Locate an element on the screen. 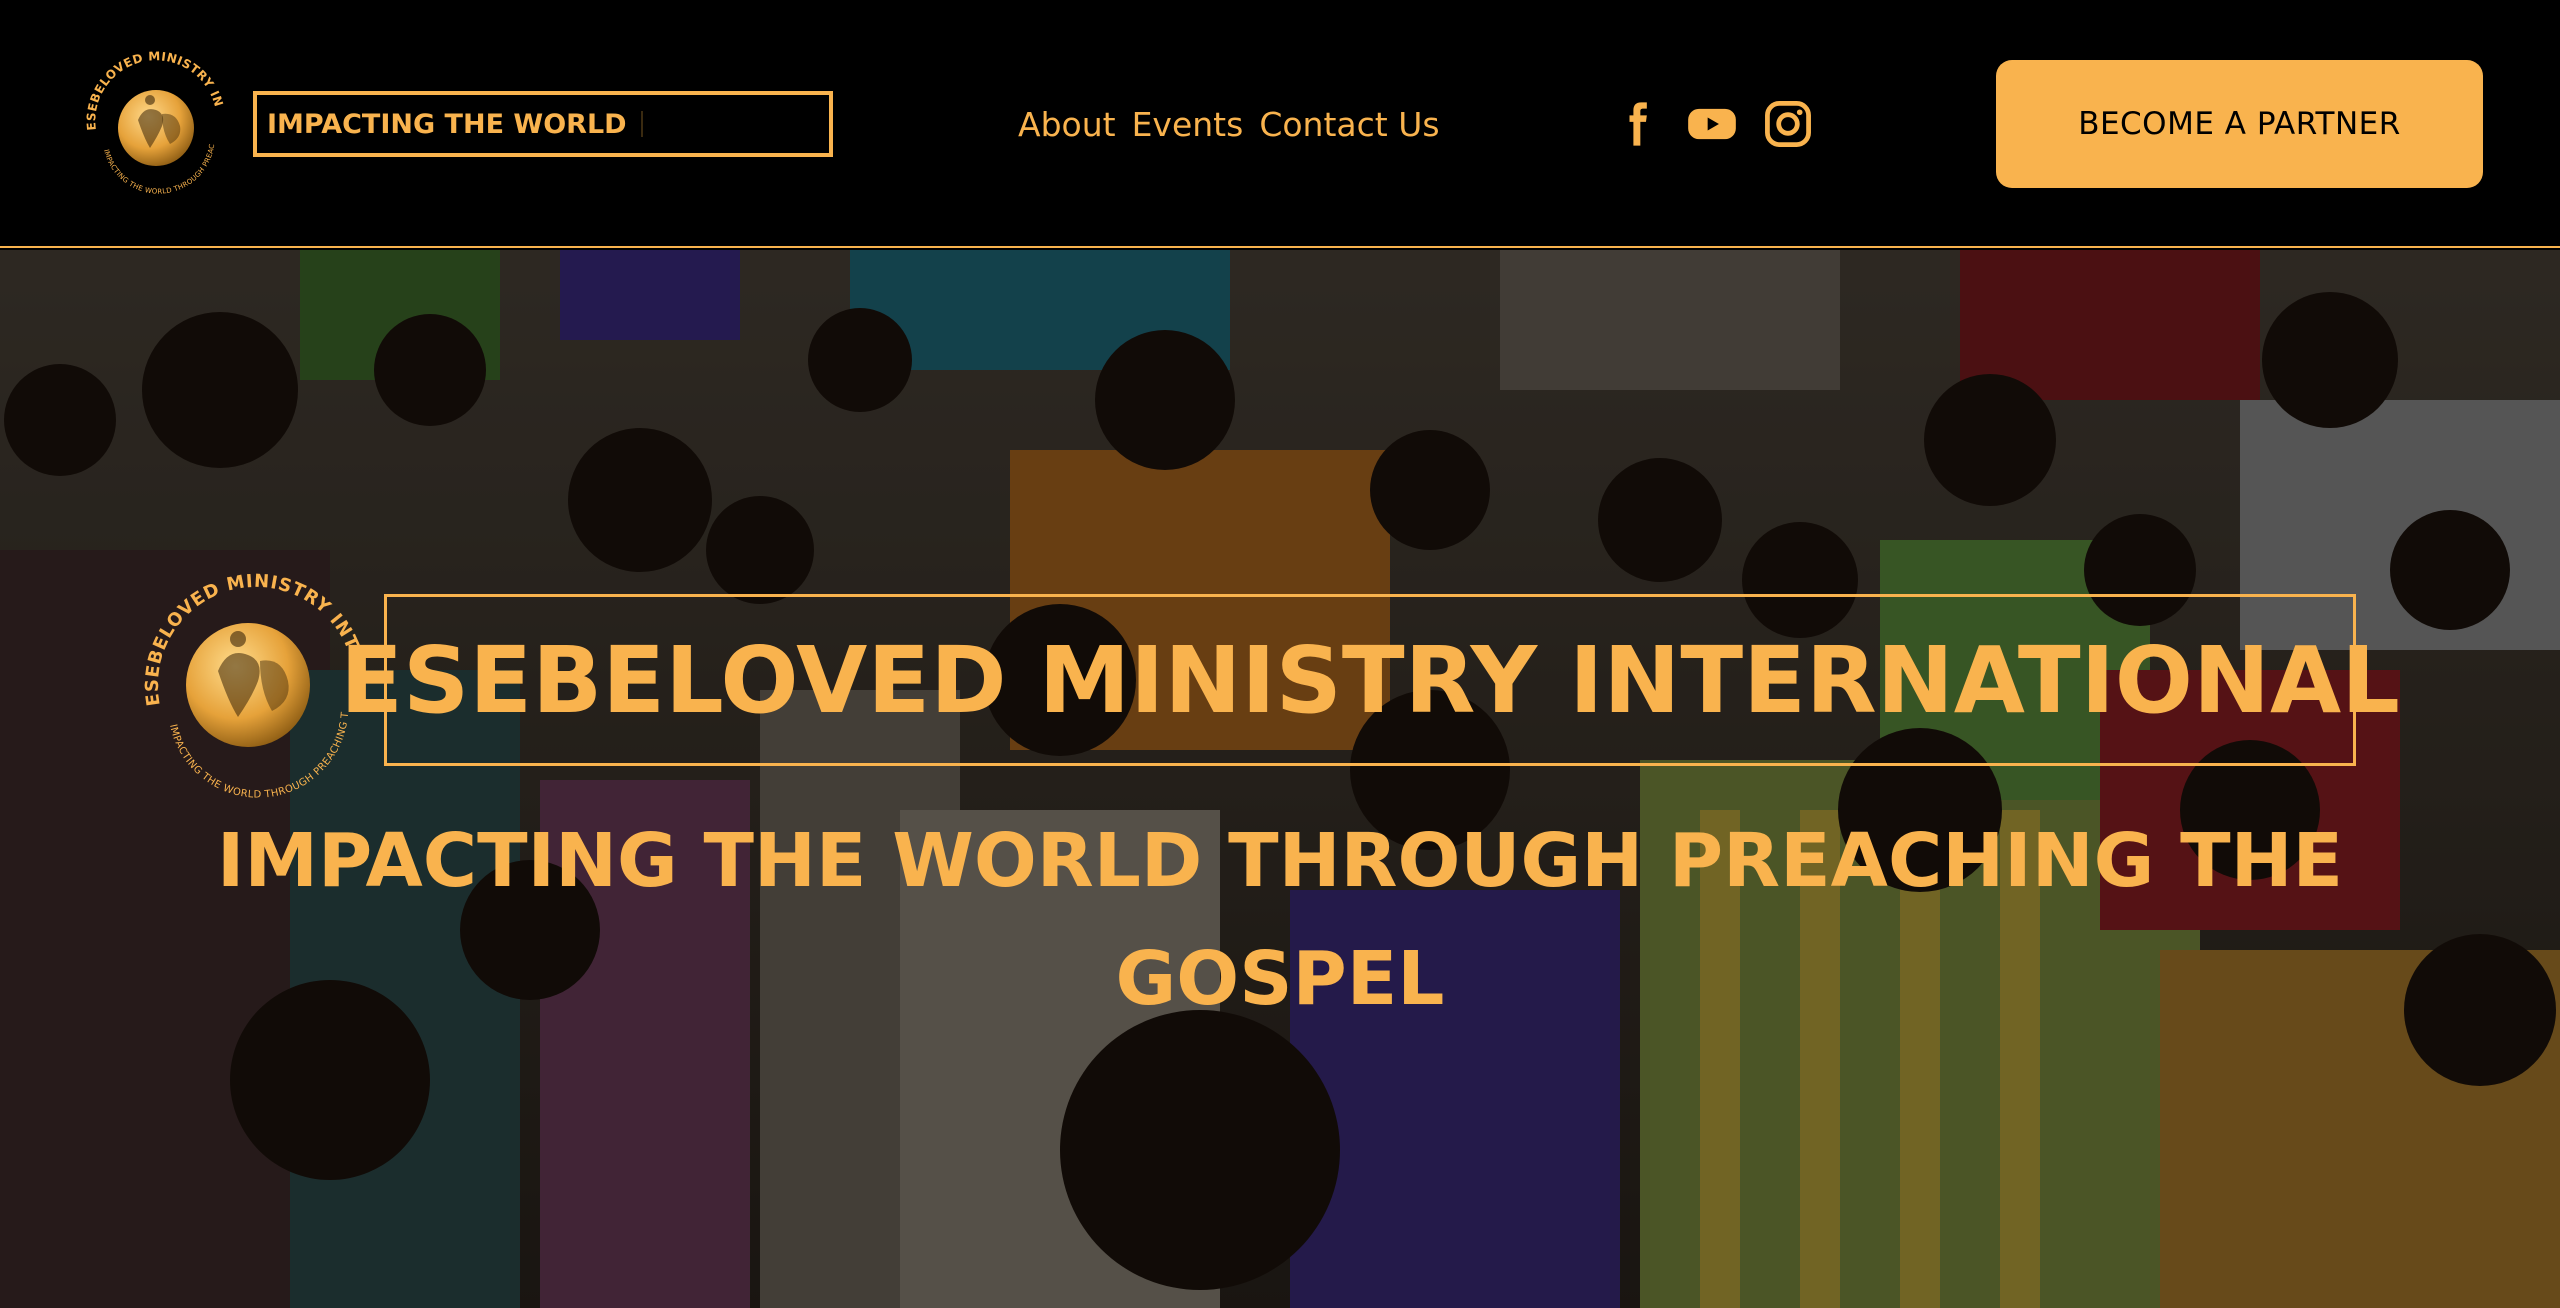 The width and height of the screenshot is (2560, 1308). header-tagline: IMPACTING THE WORLD is located at coordinates (447, 124).